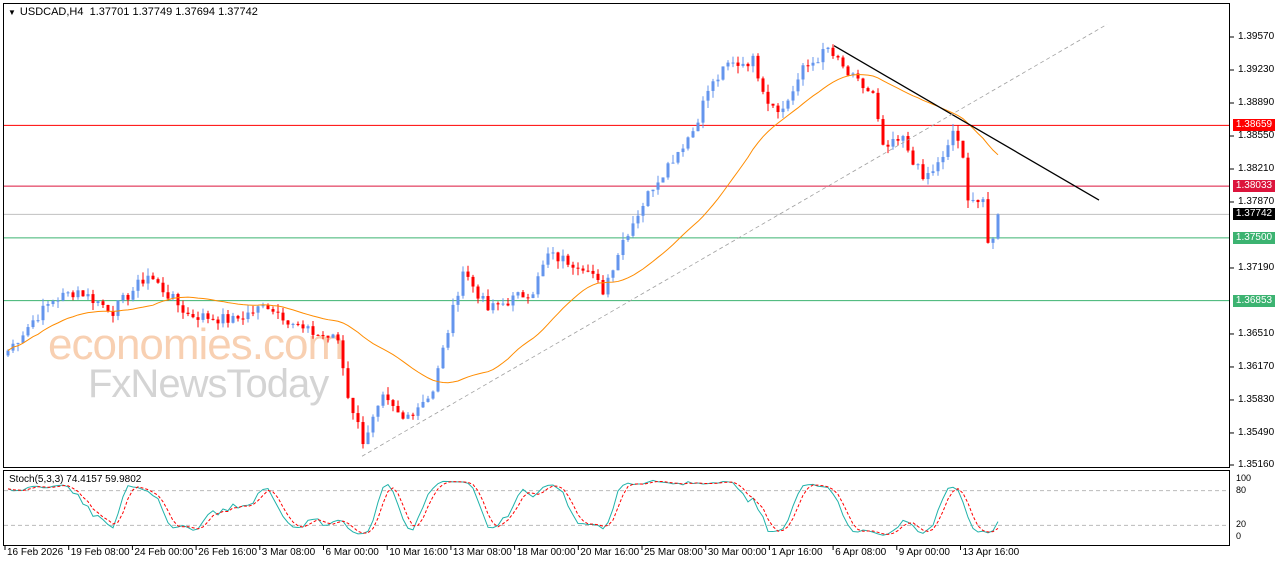  What do you see at coordinates (1256, 135) in the screenshot?
I see `price-tick-label: 1.38550` at bounding box center [1256, 135].